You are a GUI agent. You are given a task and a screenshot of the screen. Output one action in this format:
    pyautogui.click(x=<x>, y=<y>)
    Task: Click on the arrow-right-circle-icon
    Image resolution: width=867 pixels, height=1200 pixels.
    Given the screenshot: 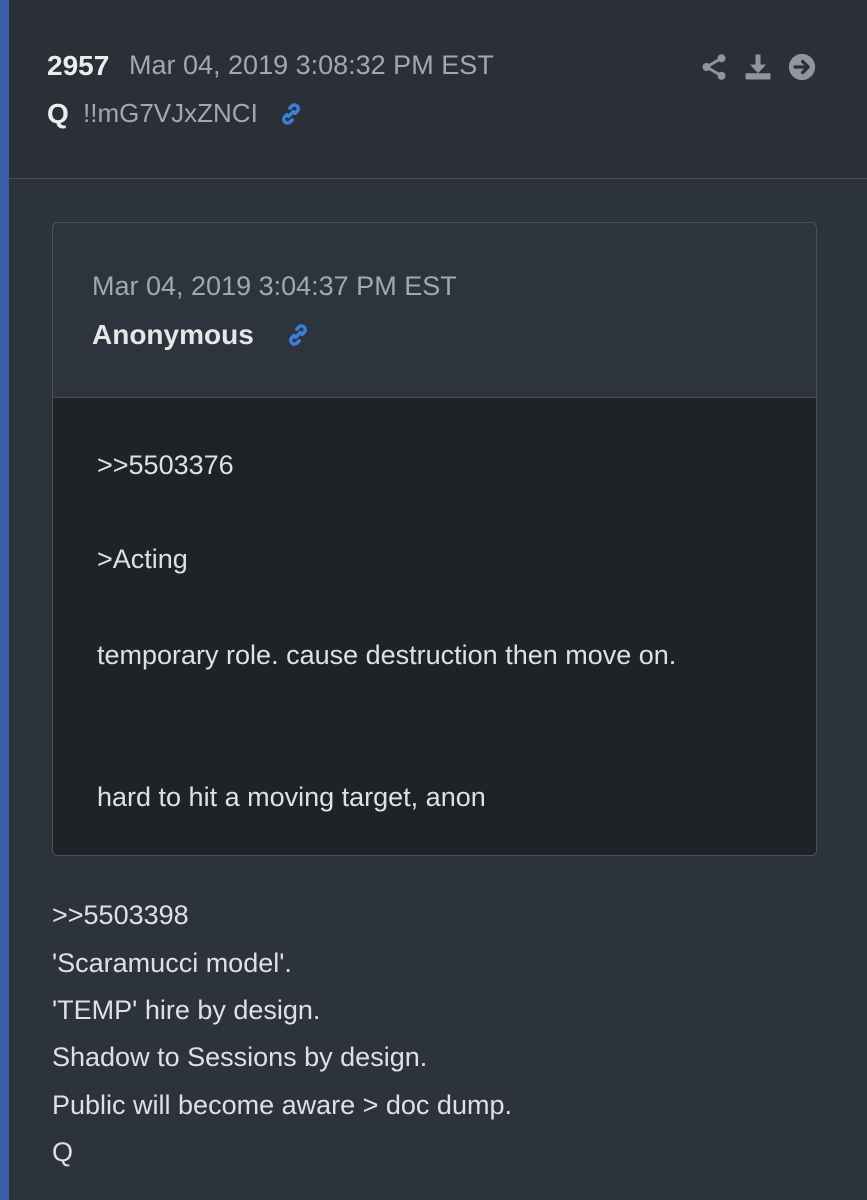 What is the action you would take?
    pyautogui.click(x=802, y=67)
    